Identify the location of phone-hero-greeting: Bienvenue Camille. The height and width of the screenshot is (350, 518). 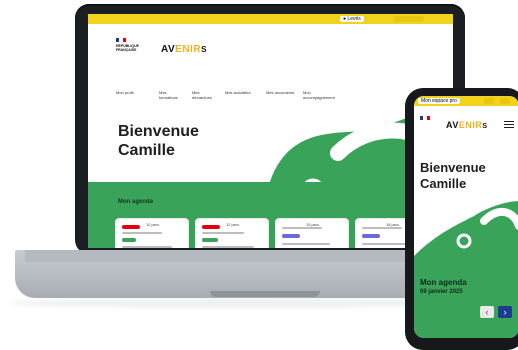
(453, 176).